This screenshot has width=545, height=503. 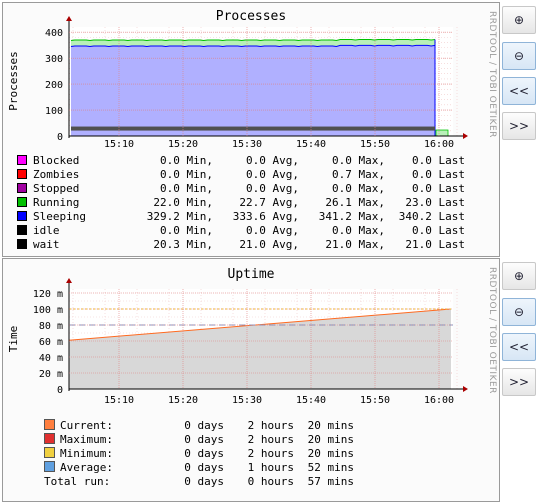 What do you see at coordinates (54, 85) in the screenshot?
I see `y-tick-label: 200` at bounding box center [54, 85].